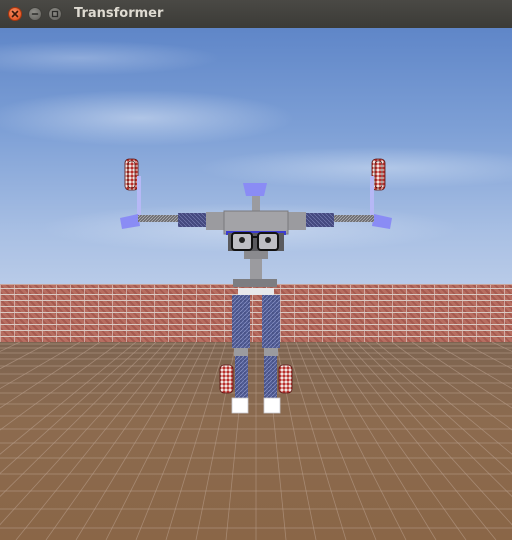 Image resolution: width=512 pixels, height=540 pixels. I want to click on right-leg-wheel, so click(285, 379).